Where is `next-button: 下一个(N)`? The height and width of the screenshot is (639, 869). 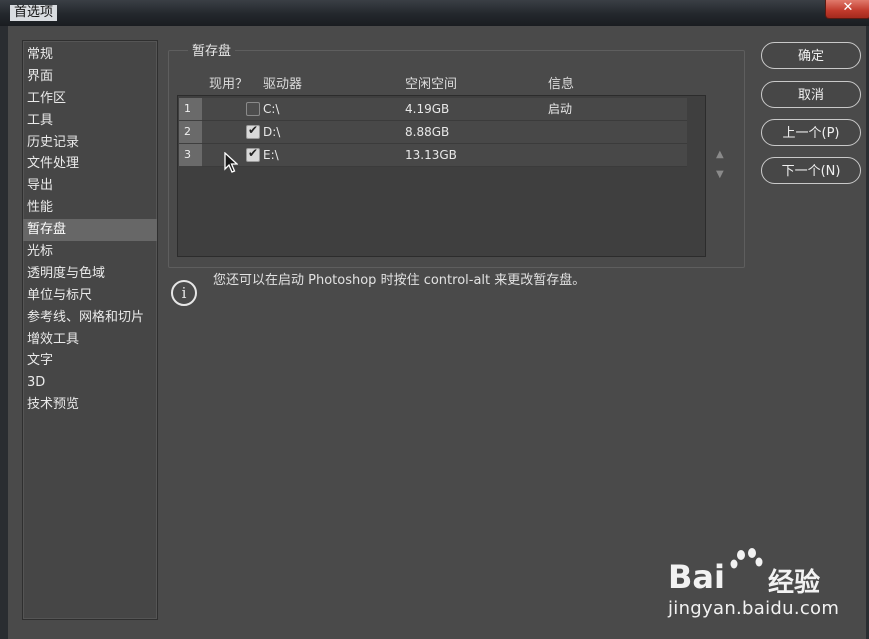 next-button: 下一个(N) is located at coordinates (811, 170).